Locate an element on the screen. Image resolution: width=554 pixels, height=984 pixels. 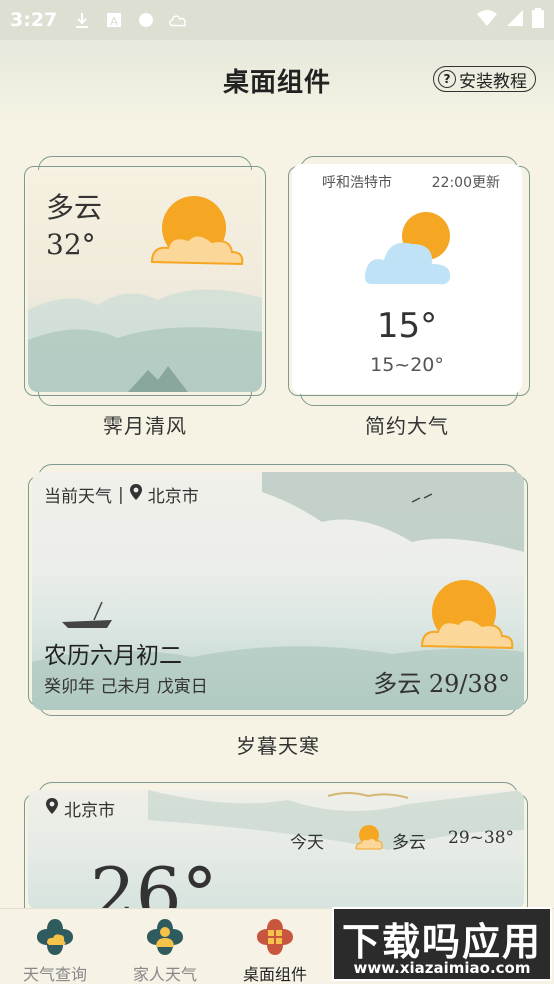
widget-name-1: 霁月清风 is located at coordinates (145, 426).